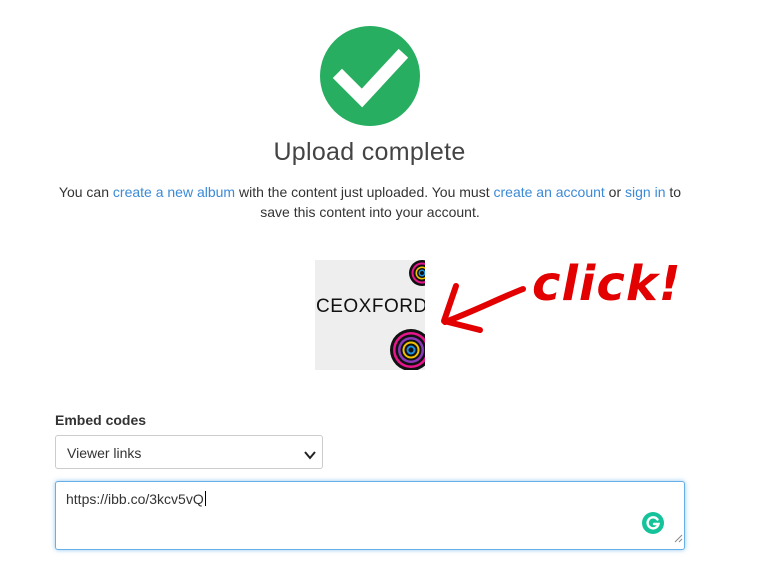 This screenshot has height=573, width=759. I want to click on page-title: Upload complete, so click(369, 152).